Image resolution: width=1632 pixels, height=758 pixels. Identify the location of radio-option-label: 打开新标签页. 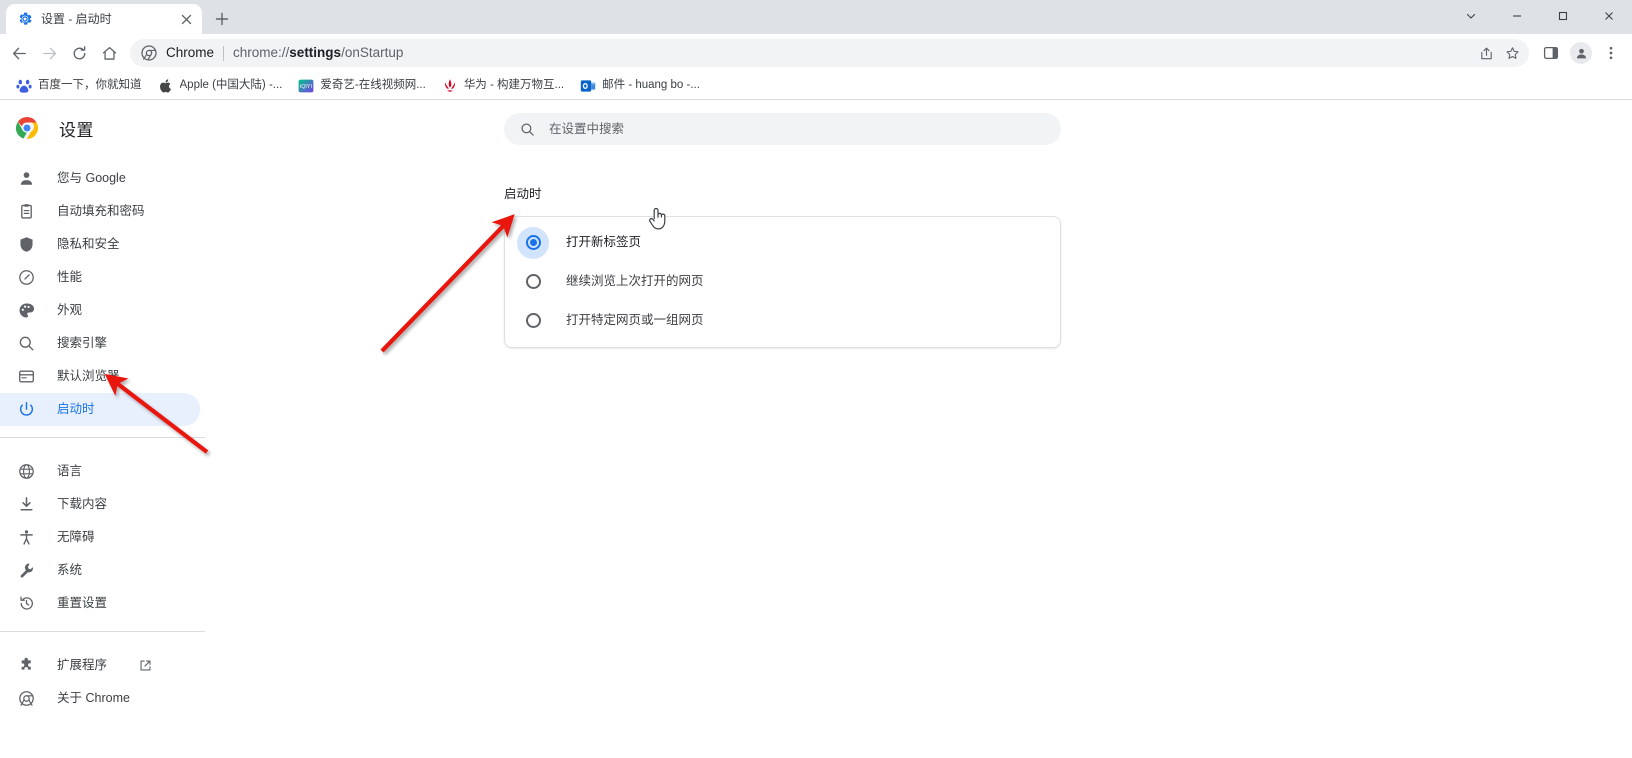
(604, 242).